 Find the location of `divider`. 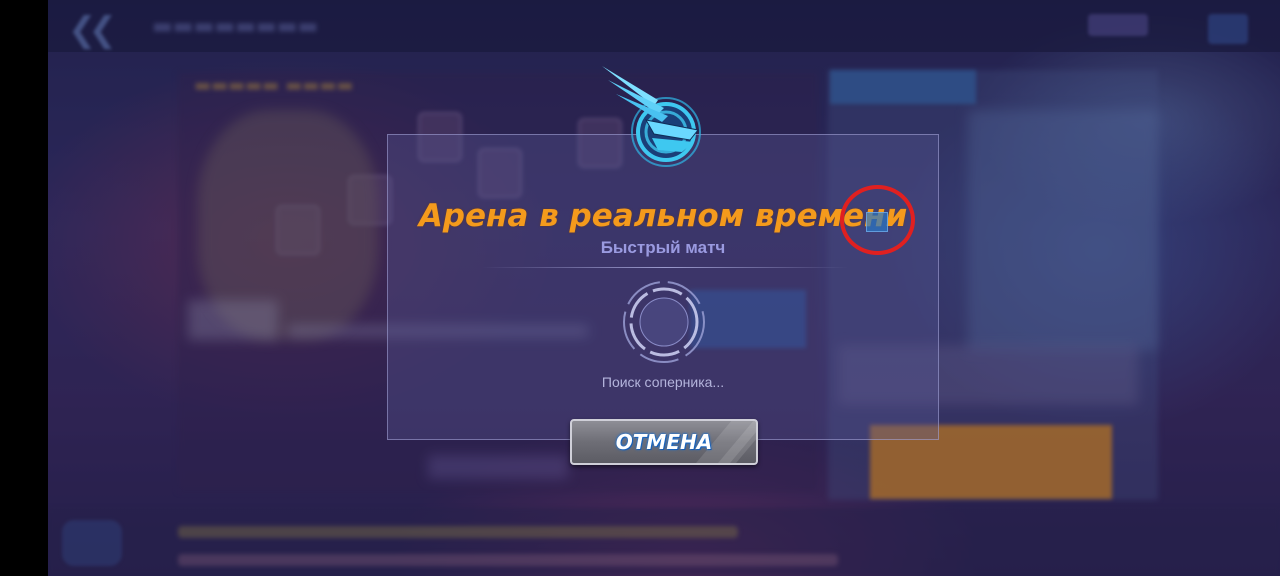

divider is located at coordinates (665, 267).